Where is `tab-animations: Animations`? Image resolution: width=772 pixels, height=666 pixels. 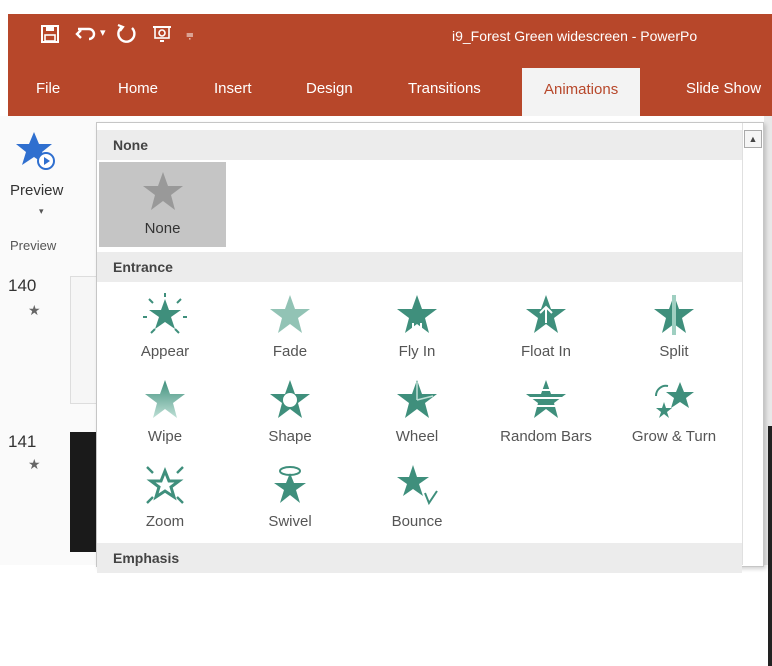
tab-animations: Animations is located at coordinates (581, 92).